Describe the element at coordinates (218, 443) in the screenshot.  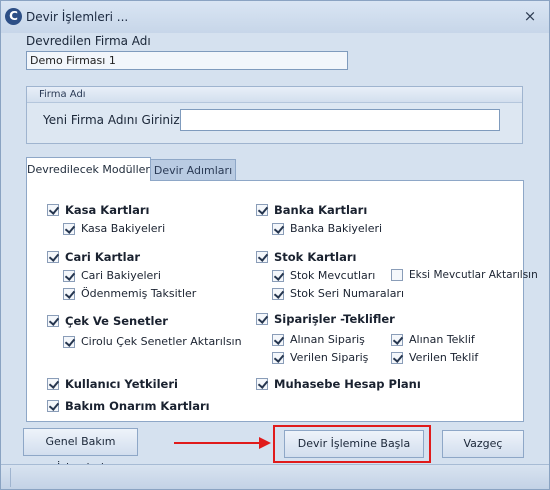
I see `annotation-arrow-line` at that location.